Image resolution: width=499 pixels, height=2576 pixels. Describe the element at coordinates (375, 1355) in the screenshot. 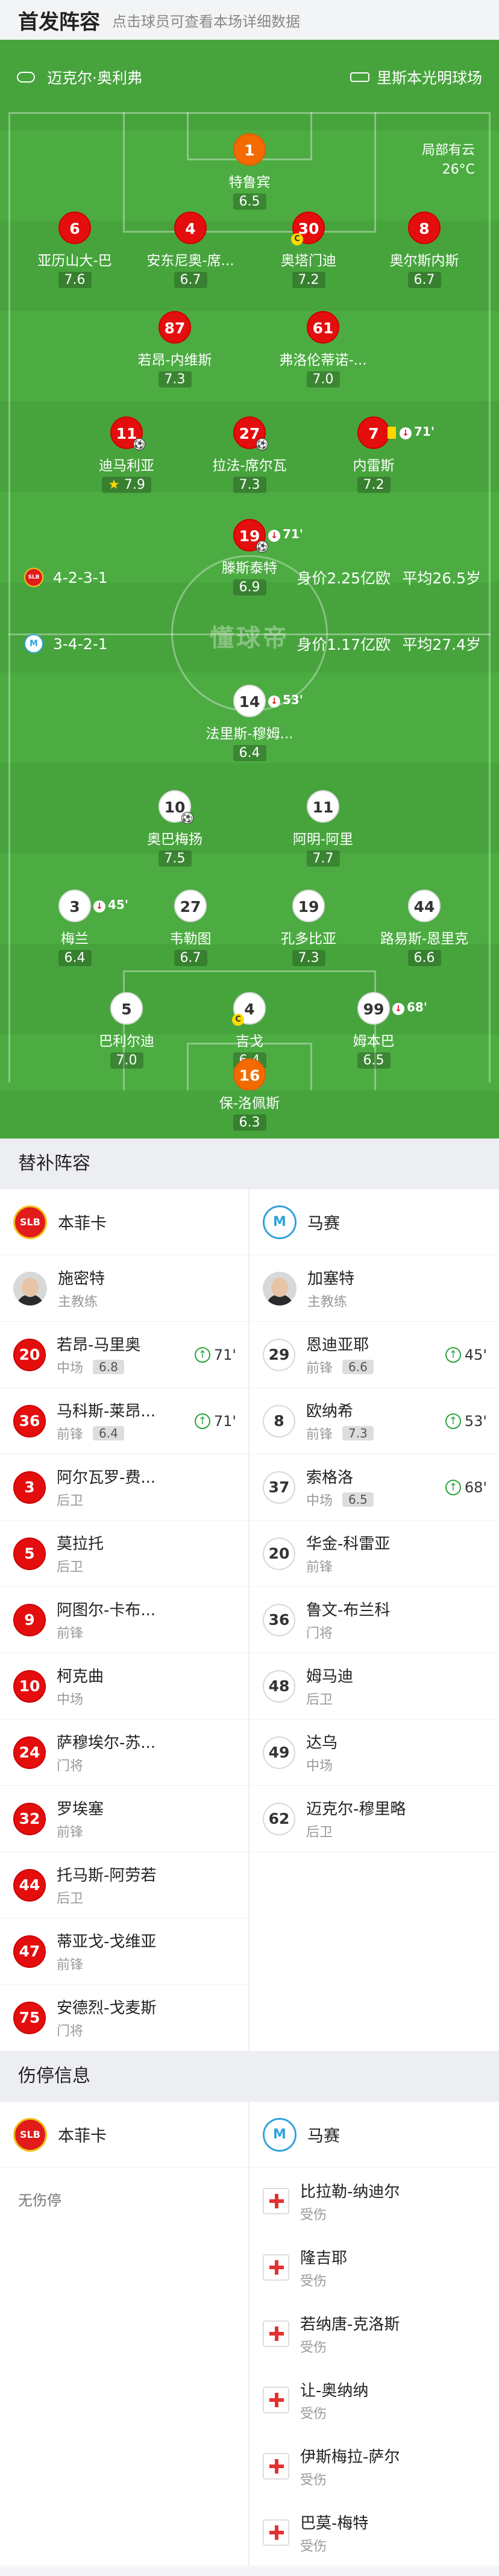

I see `list-item: 29 恩迪亚耶 前锋 6.6 ↑ 45'` at that location.